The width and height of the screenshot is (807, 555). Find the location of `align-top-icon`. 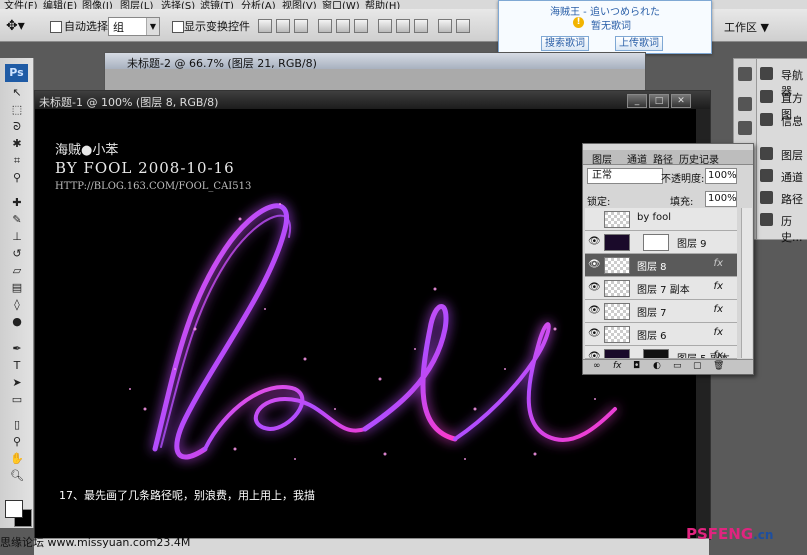

align-top-icon is located at coordinates (265, 26).